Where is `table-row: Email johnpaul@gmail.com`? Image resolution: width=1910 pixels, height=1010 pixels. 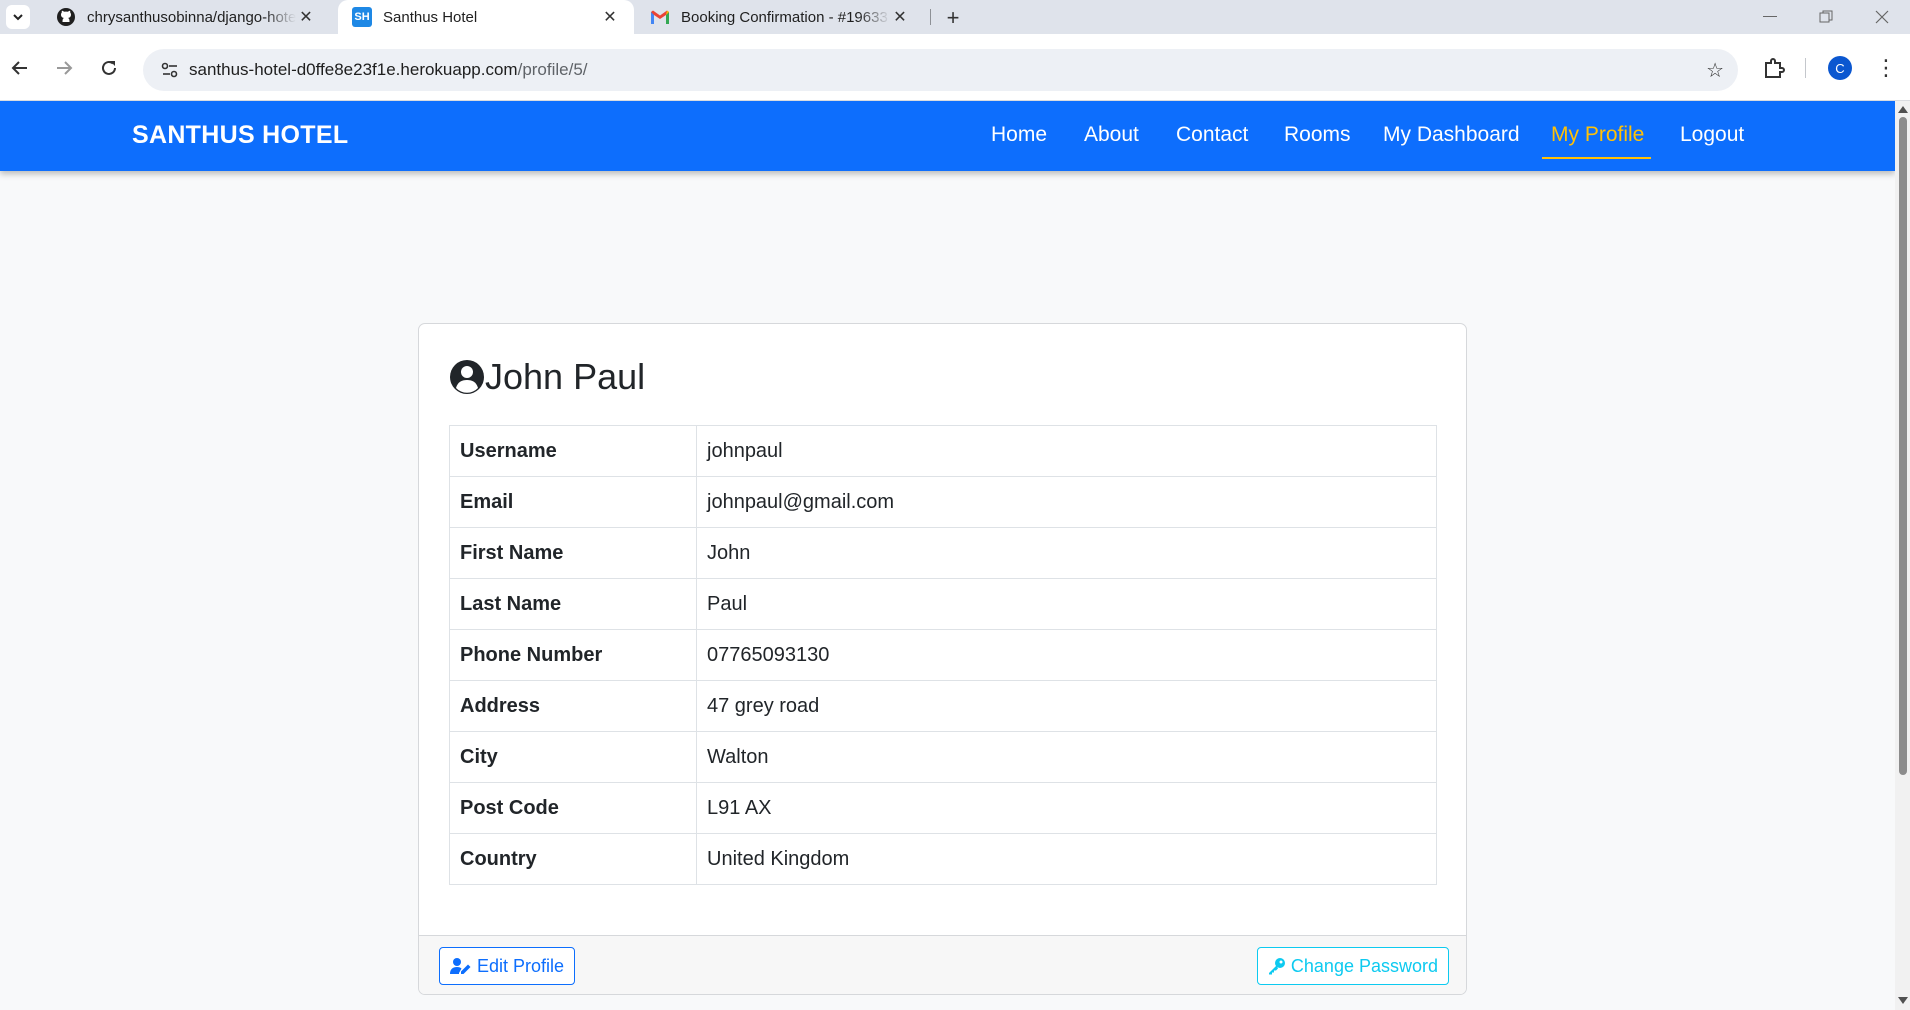 table-row: Email johnpaul@gmail.com is located at coordinates (943, 502).